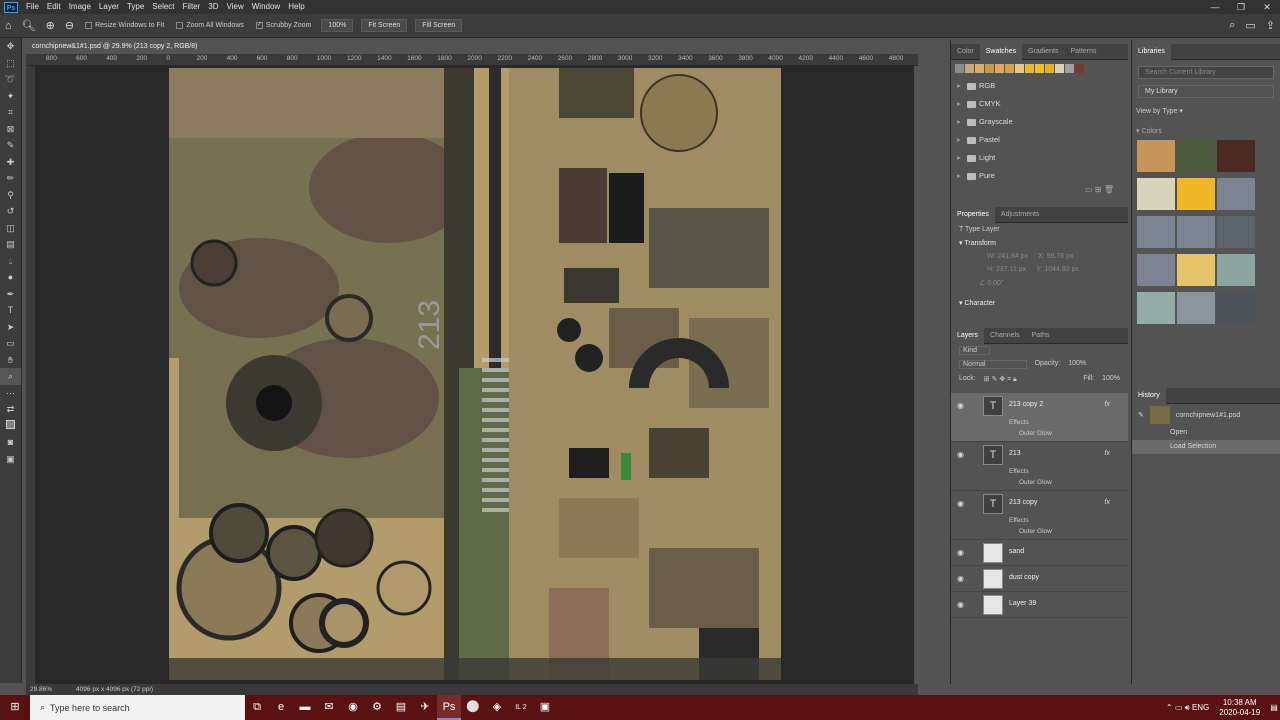 This screenshot has width=1280, height=720. Describe the element at coordinates (329, 707) in the screenshot. I see `mail-icon: ✉` at that location.